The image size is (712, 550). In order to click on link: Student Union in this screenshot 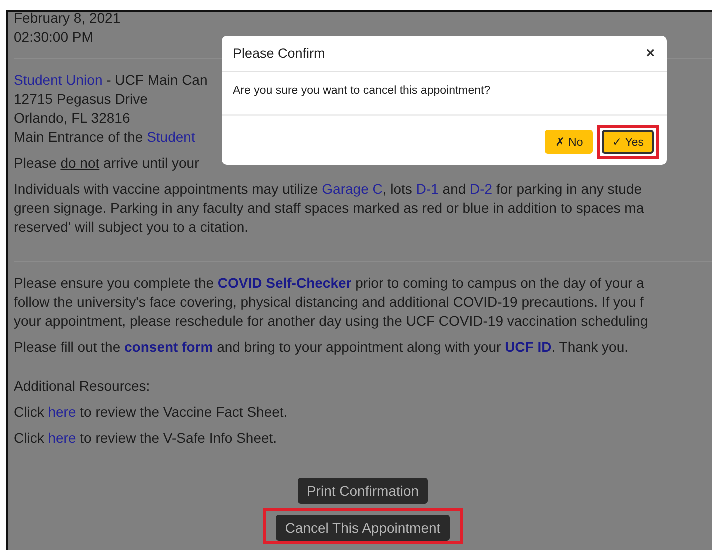, I will do `click(58, 80)`.